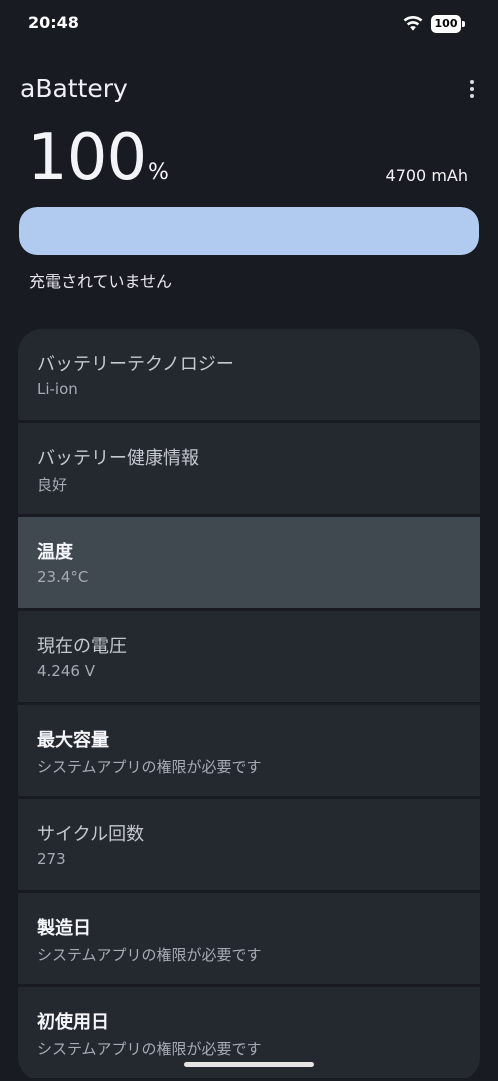  What do you see at coordinates (463, 24) in the screenshot?
I see `battery-tip` at bounding box center [463, 24].